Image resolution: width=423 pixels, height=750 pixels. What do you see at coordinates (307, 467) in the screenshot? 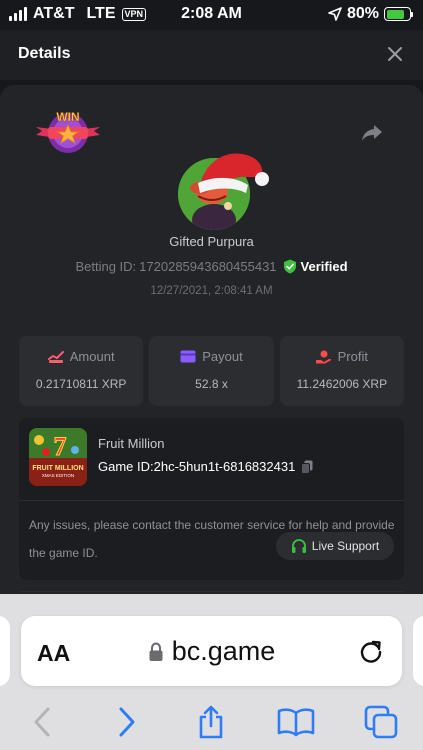
I see `copy-icon` at bounding box center [307, 467].